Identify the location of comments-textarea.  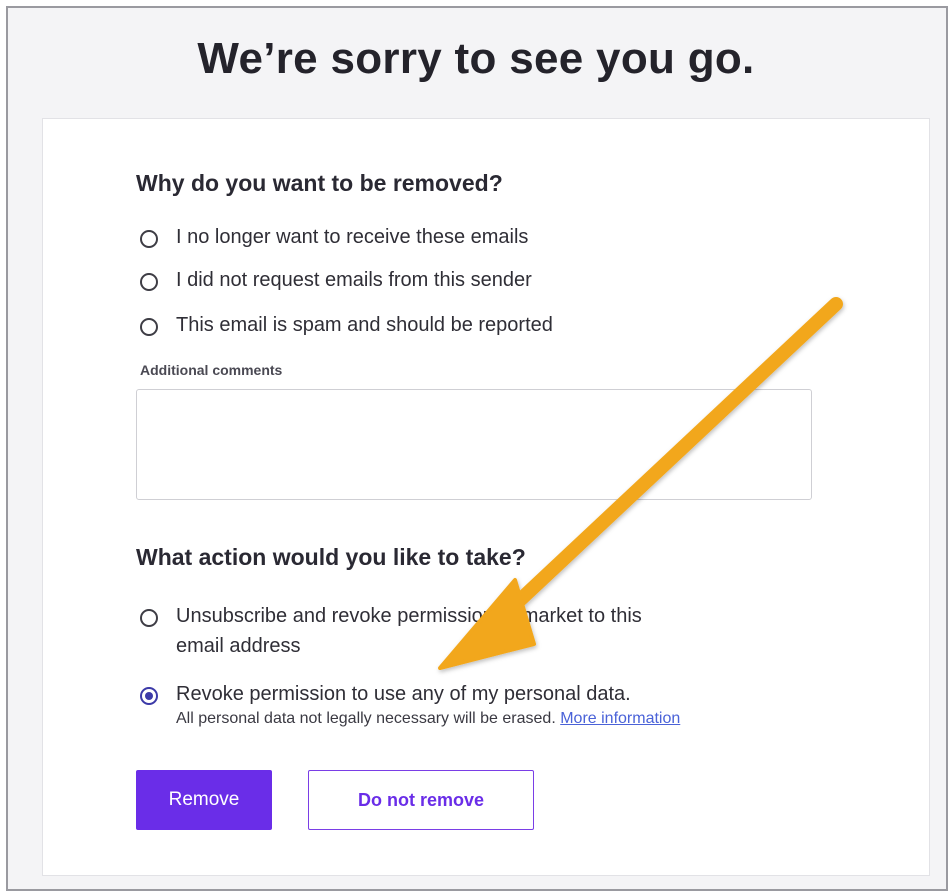
(474, 444).